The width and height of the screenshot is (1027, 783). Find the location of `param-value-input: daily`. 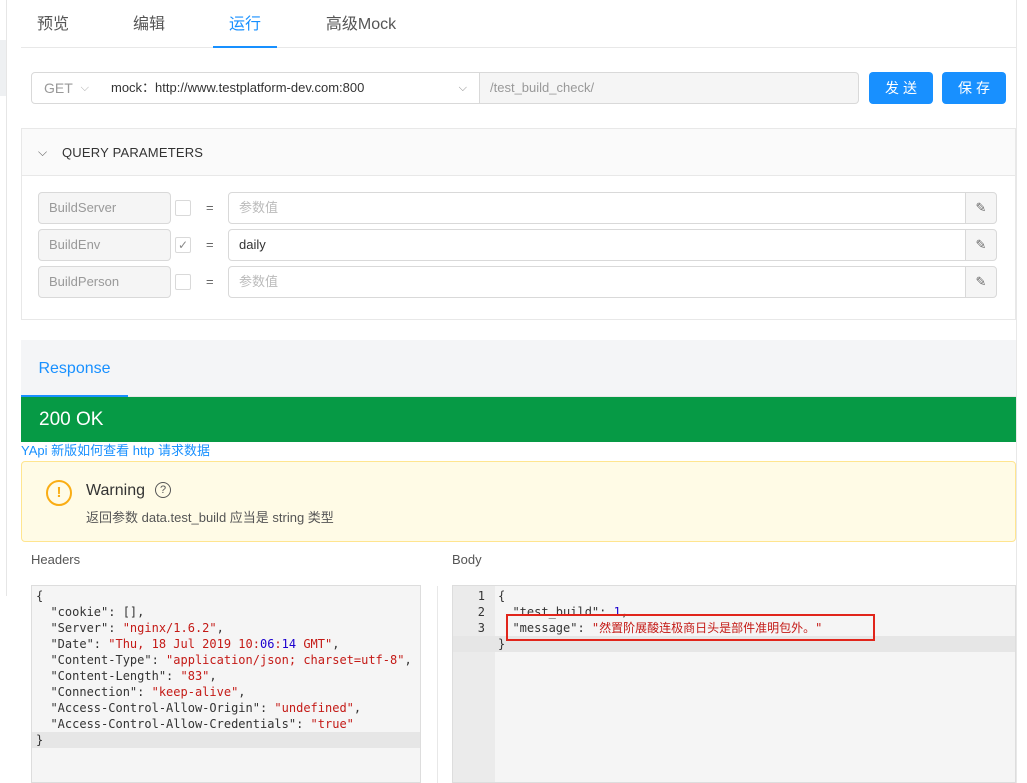

param-value-input: daily is located at coordinates (597, 245).